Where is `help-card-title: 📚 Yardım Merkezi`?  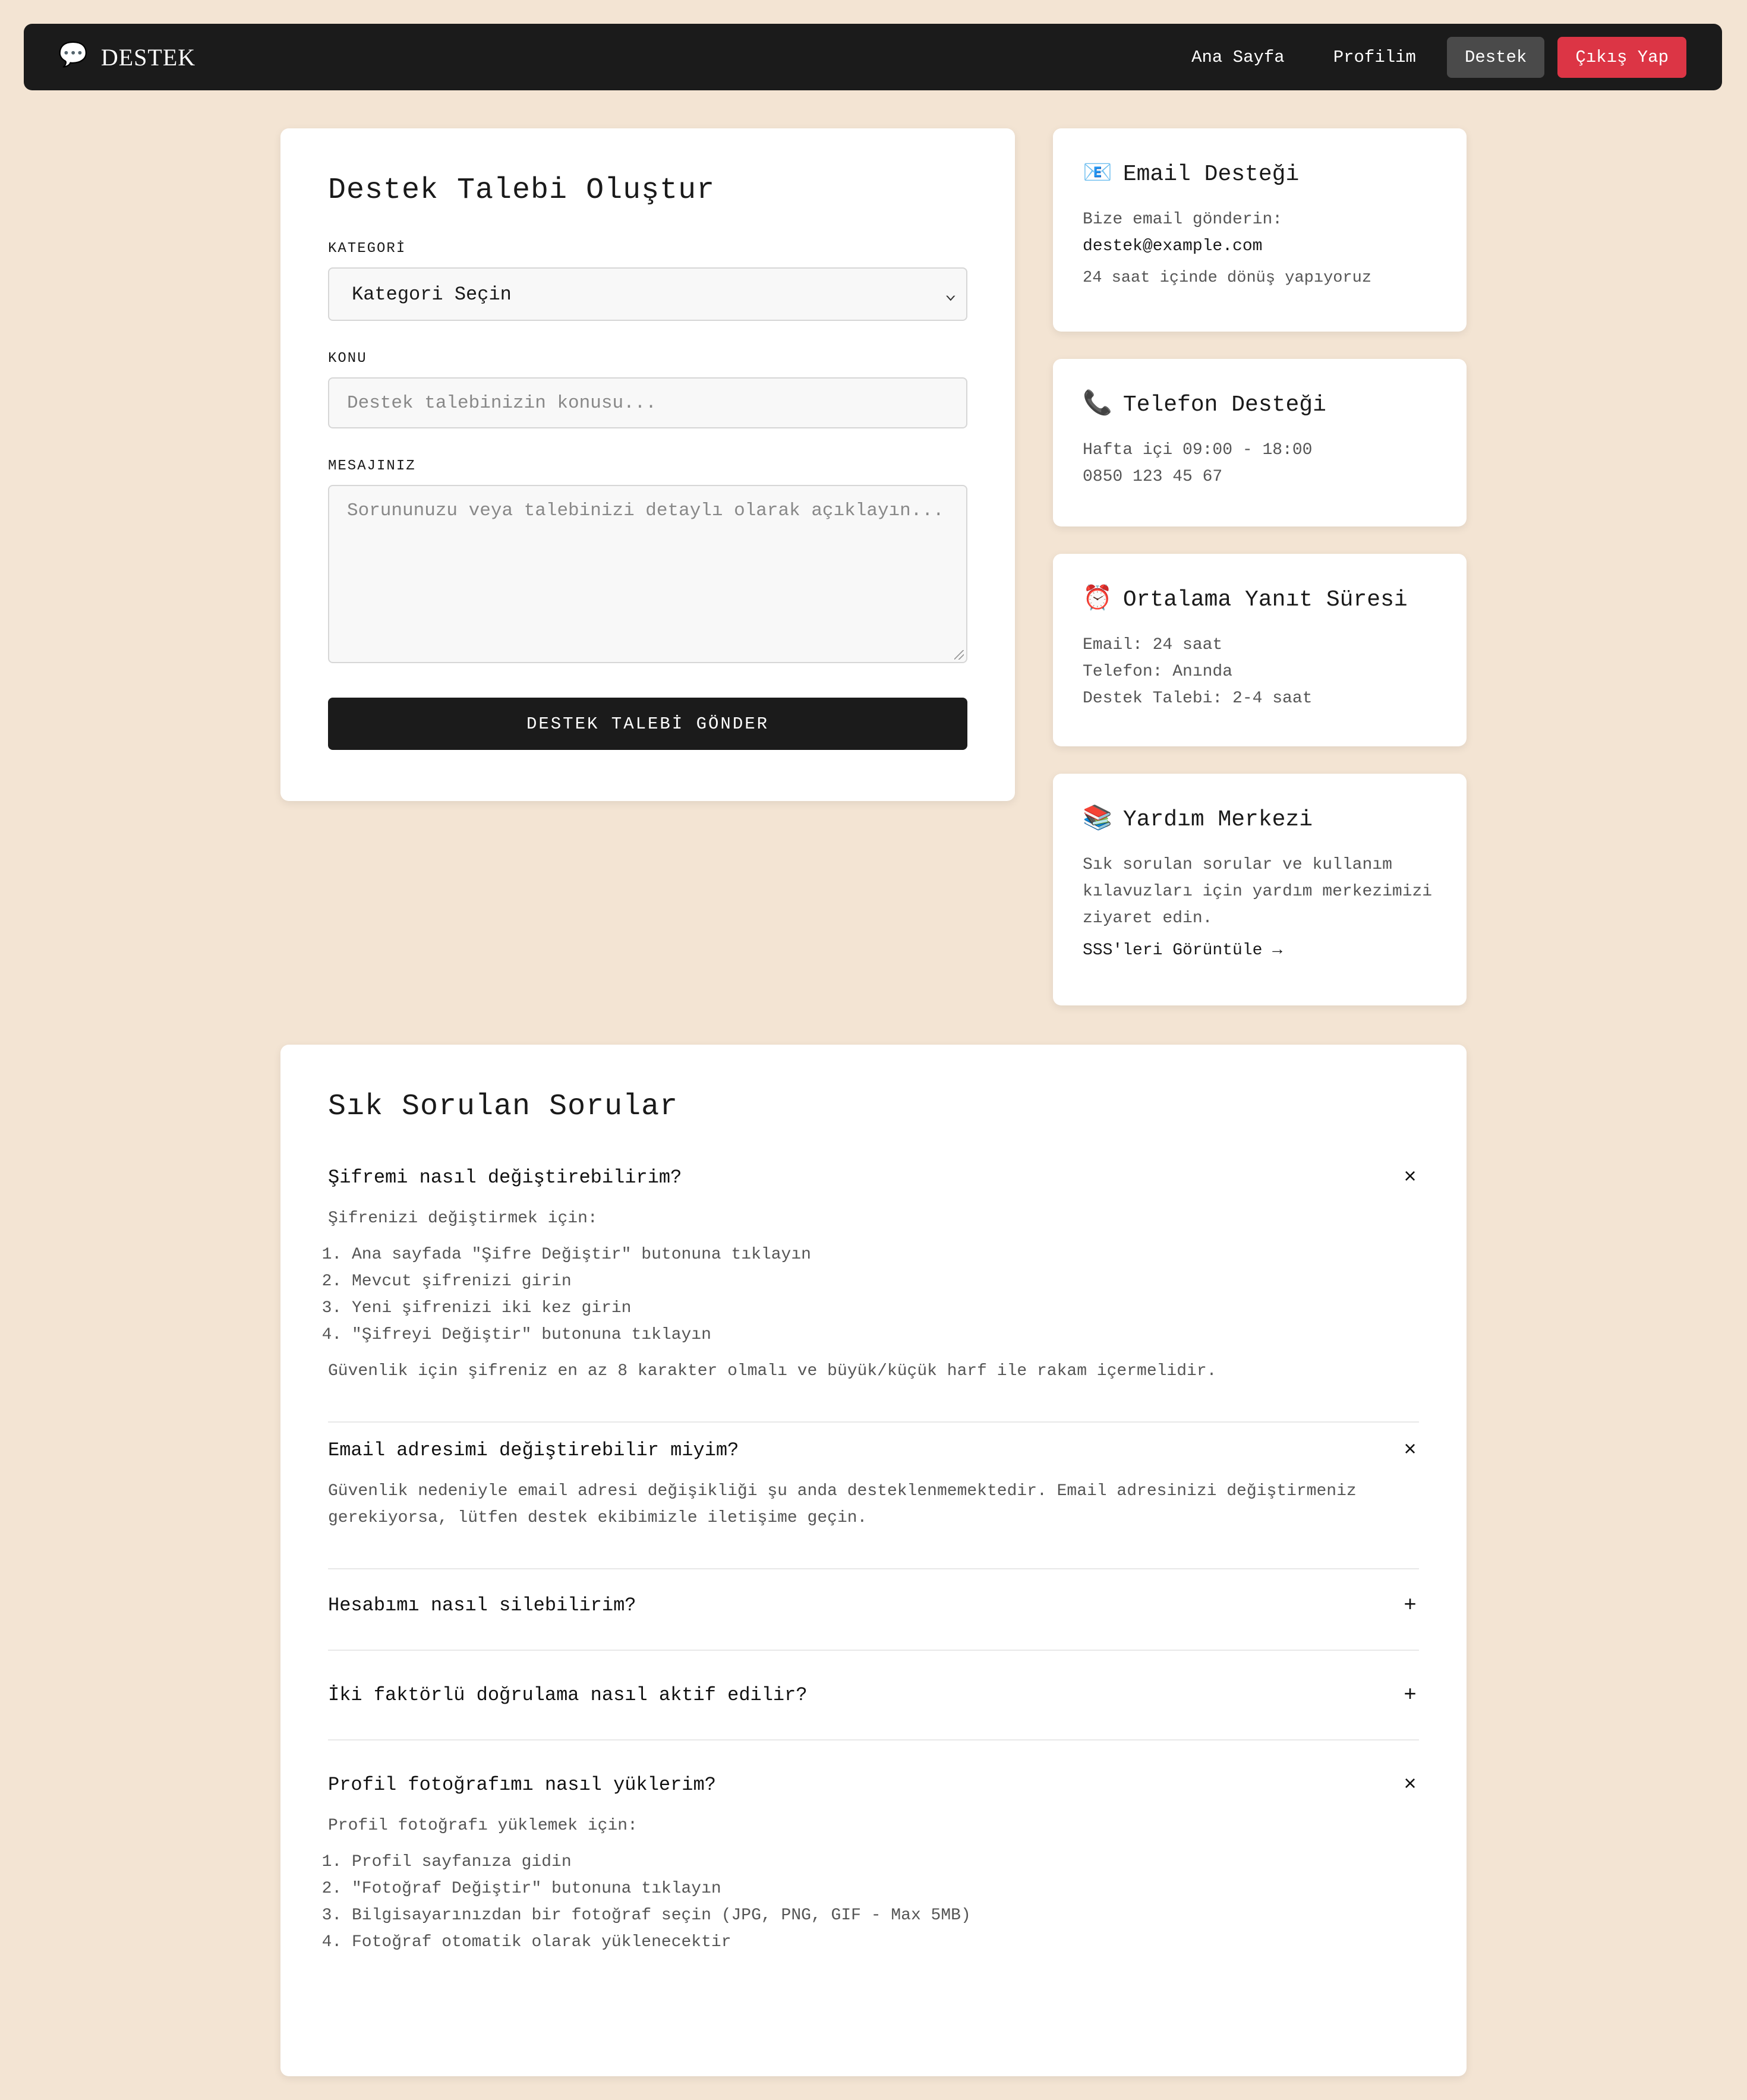
help-card-title: 📚 Yardım Merkezi is located at coordinates (1260, 820).